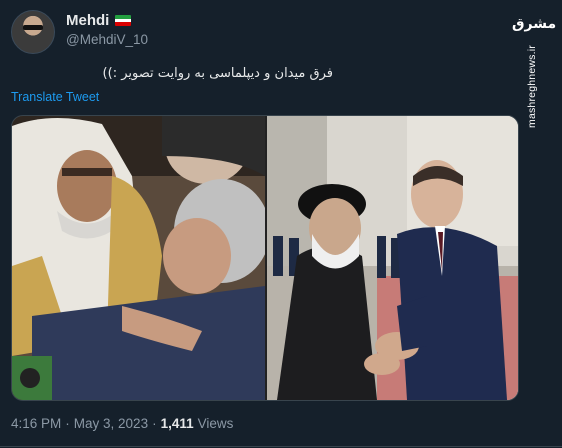 The height and width of the screenshot is (448, 562). I want to click on watermark: مشرق mashreghnews.ir, so click(535, 90).